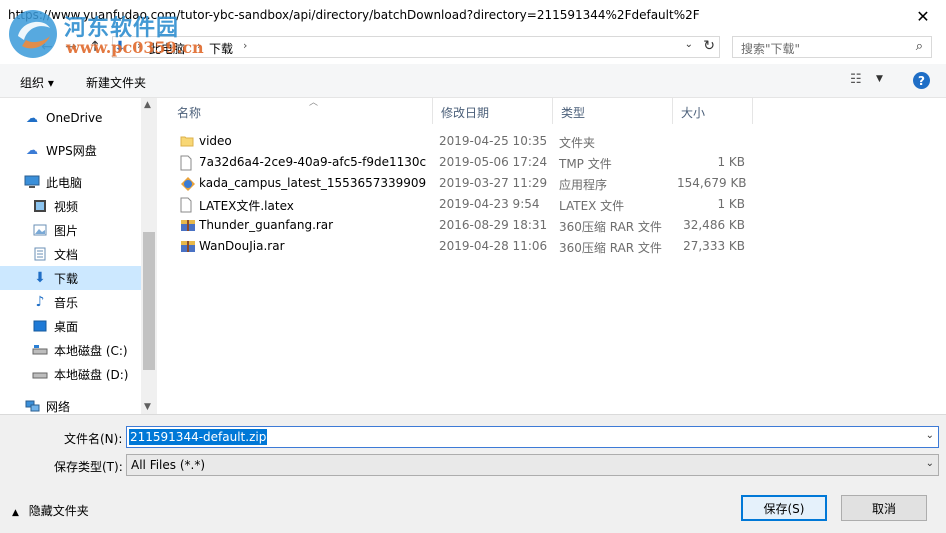 The height and width of the screenshot is (533, 946). What do you see at coordinates (187, 247) in the screenshot?
I see `rar-icon` at bounding box center [187, 247].